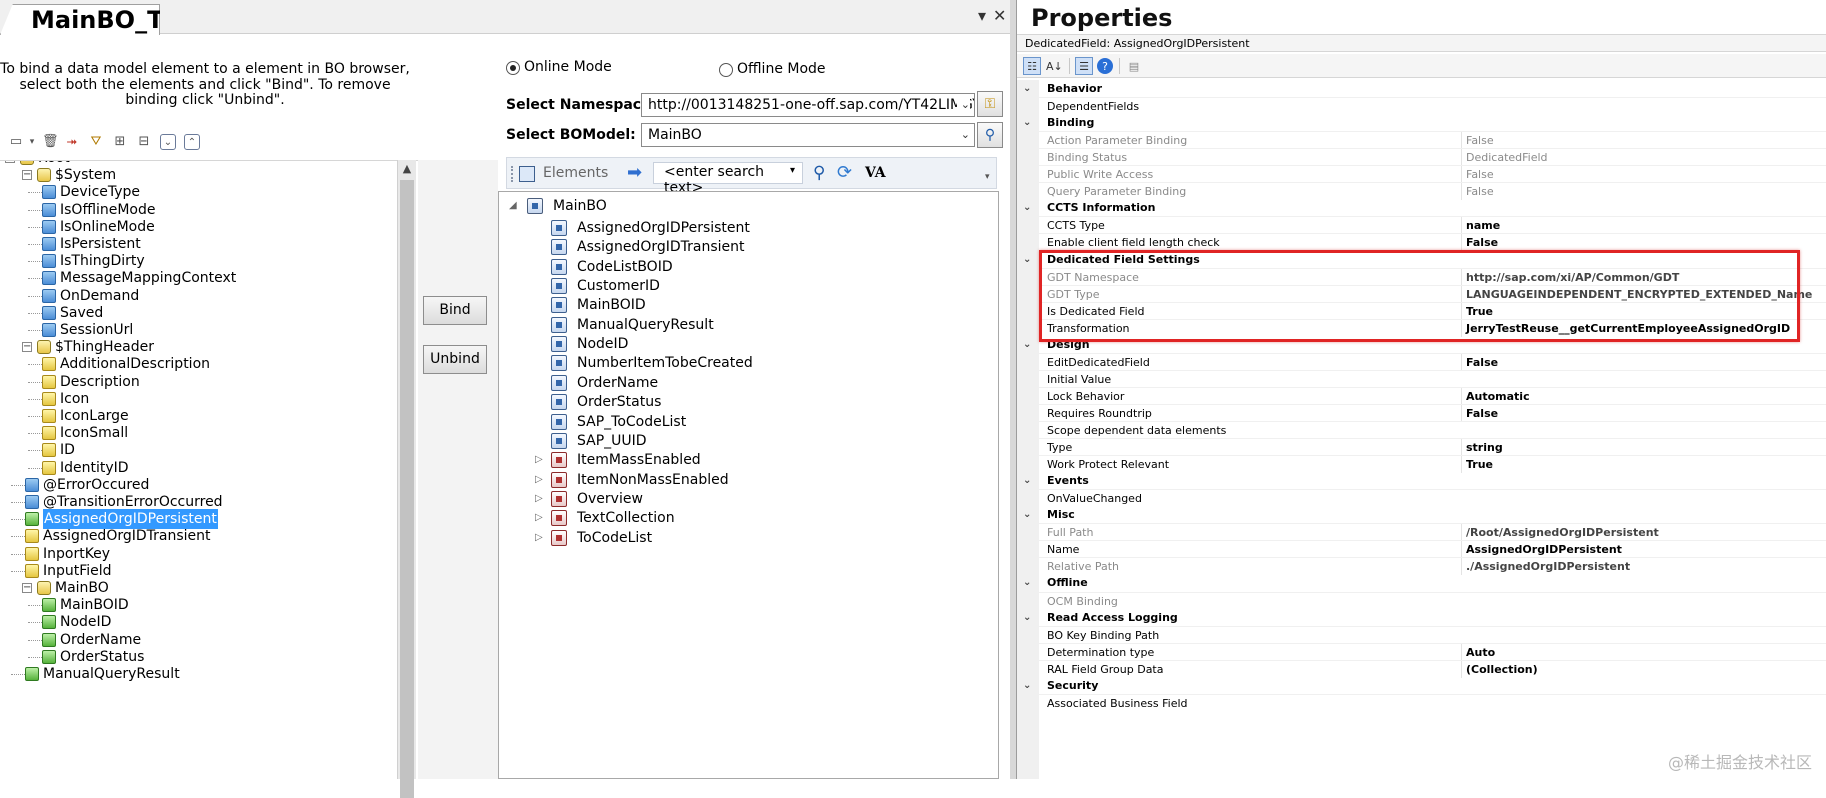 The width and height of the screenshot is (1826, 798). What do you see at coordinates (513, 68) in the screenshot?
I see `online-mode-radio` at bounding box center [513, 68].